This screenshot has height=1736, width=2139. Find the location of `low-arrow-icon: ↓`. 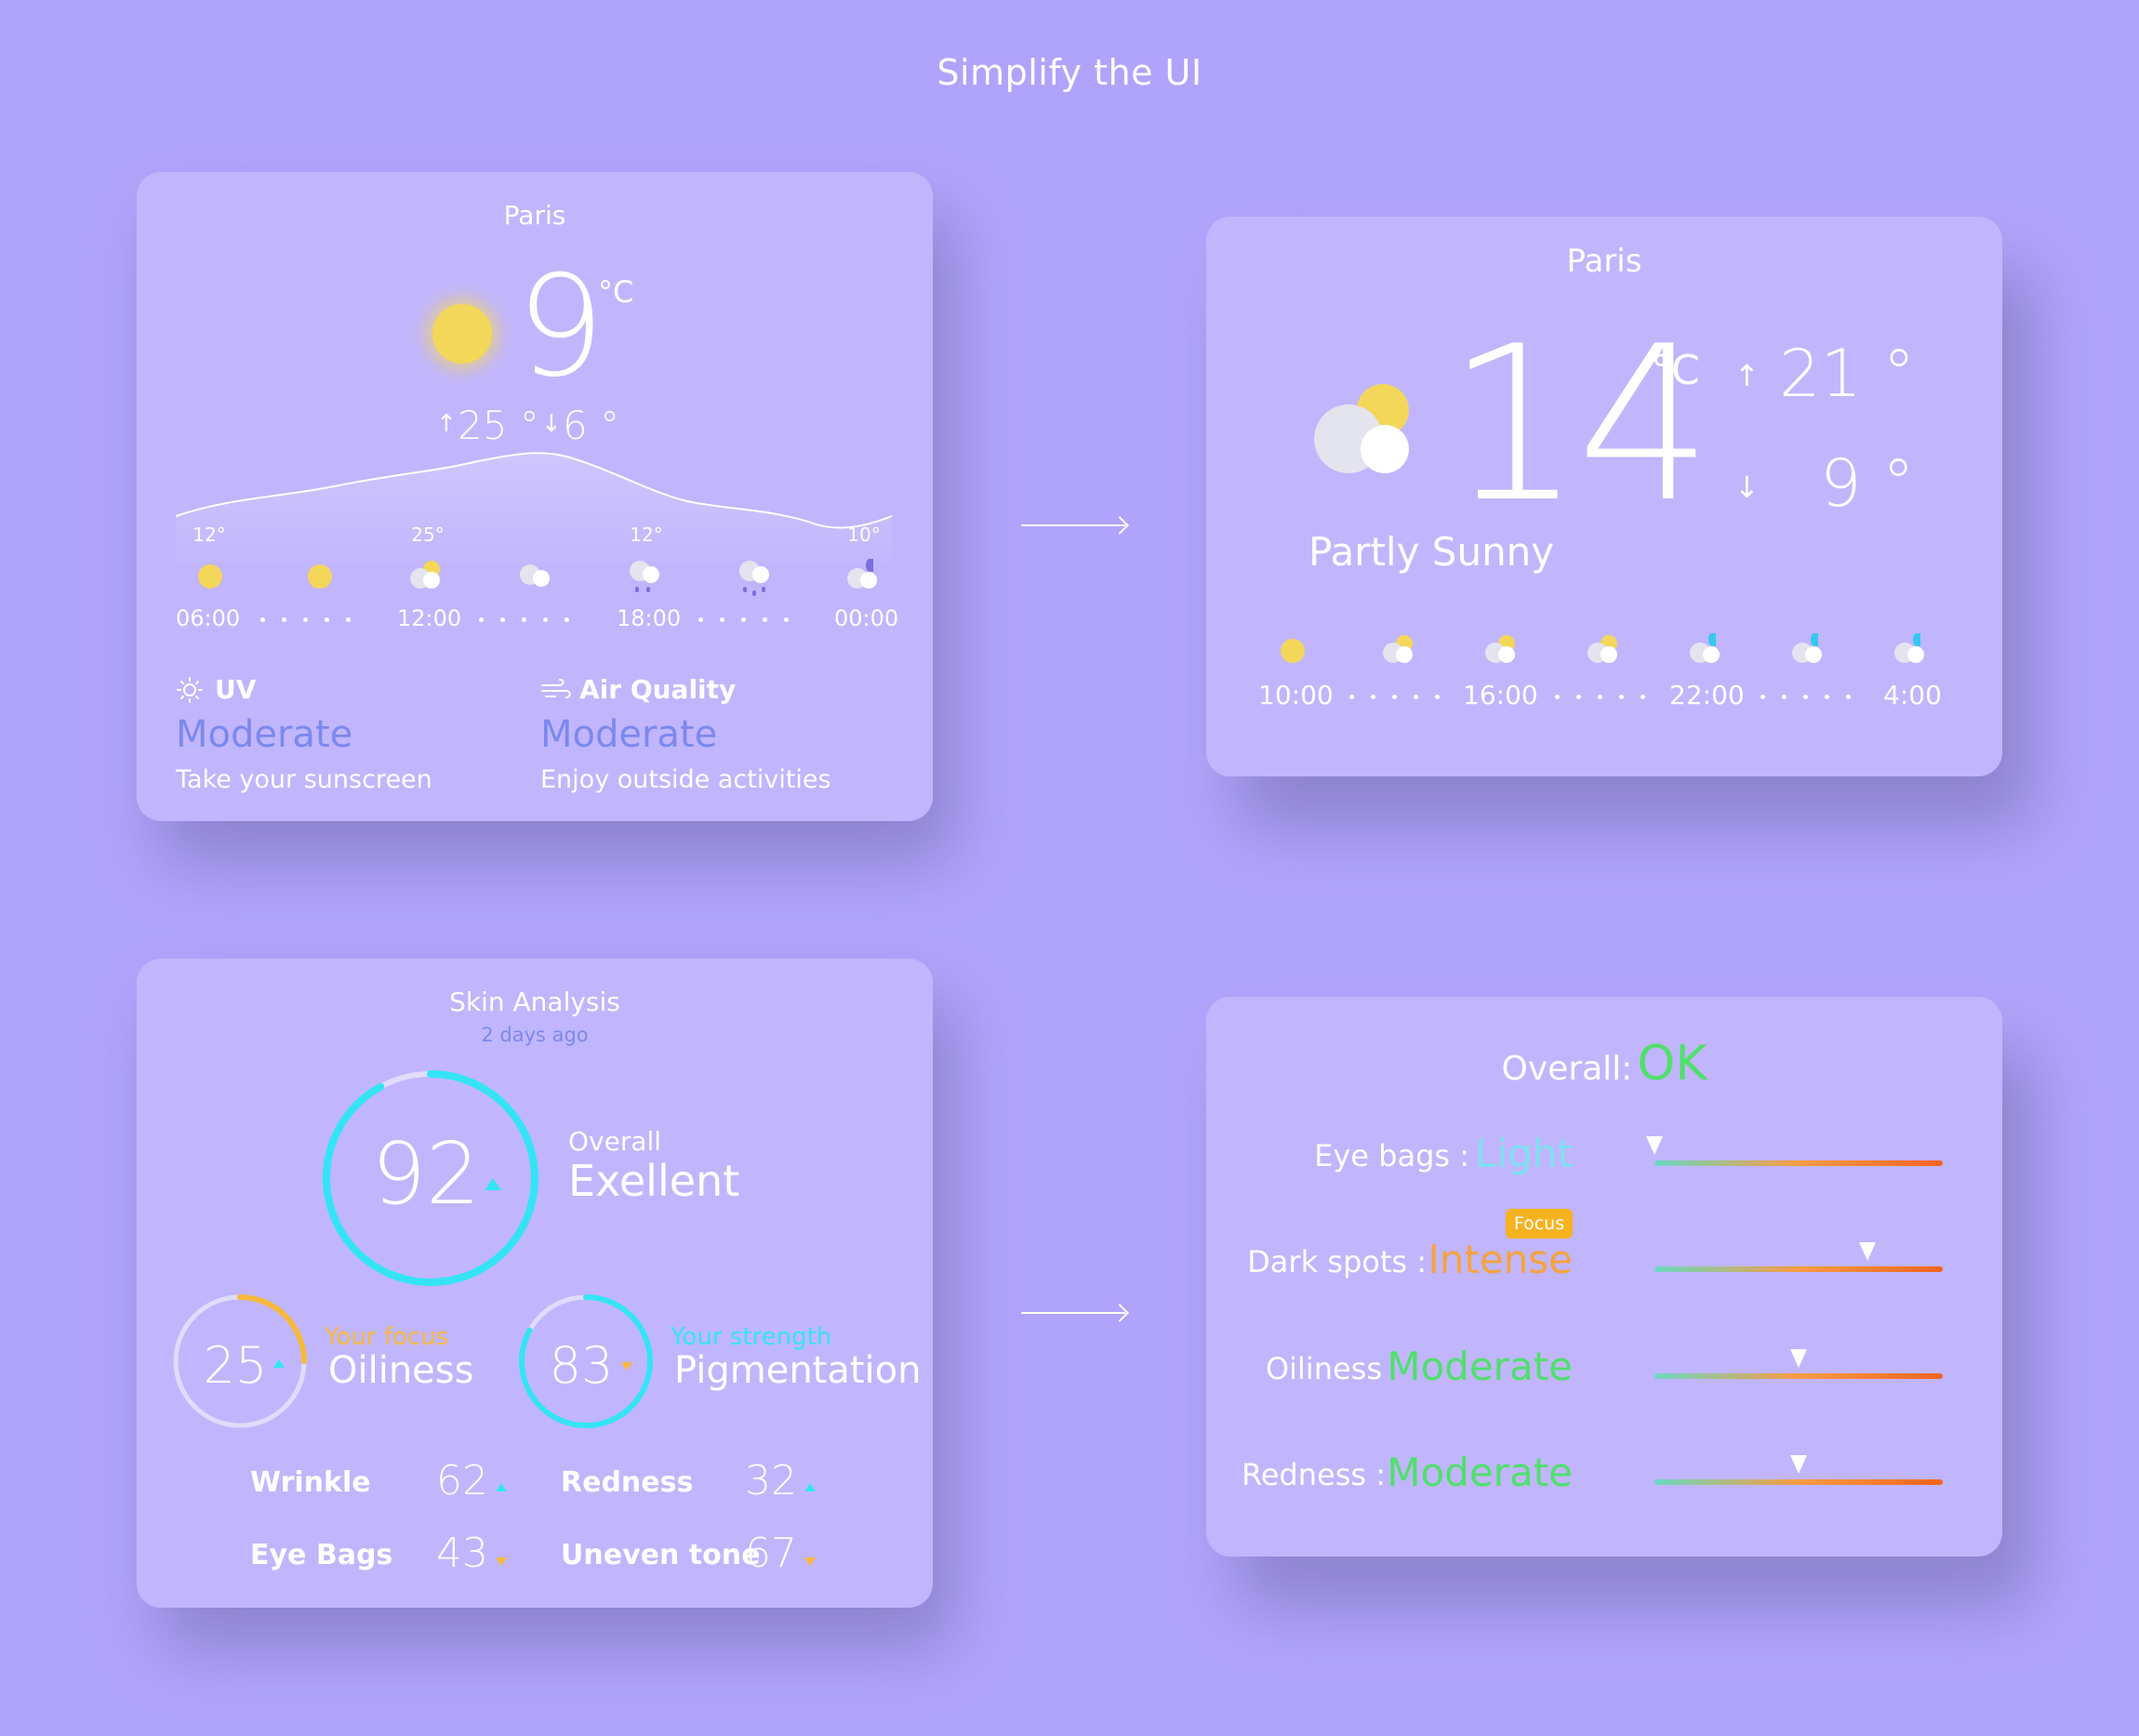

low-arrow-icon: ↓ is located at coordinates (1747, 488).